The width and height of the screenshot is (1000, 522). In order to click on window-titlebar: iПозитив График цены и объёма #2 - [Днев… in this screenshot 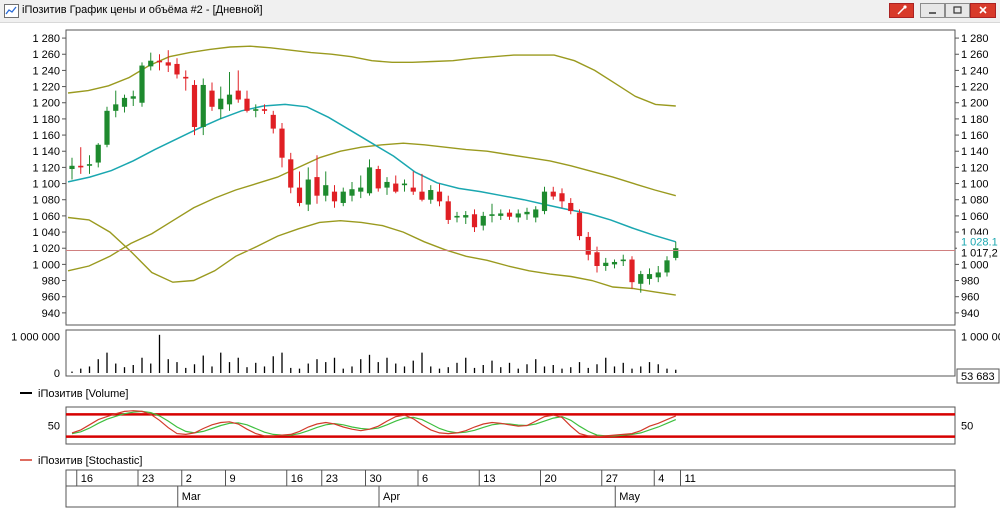, I will do `click(500, 11)`.